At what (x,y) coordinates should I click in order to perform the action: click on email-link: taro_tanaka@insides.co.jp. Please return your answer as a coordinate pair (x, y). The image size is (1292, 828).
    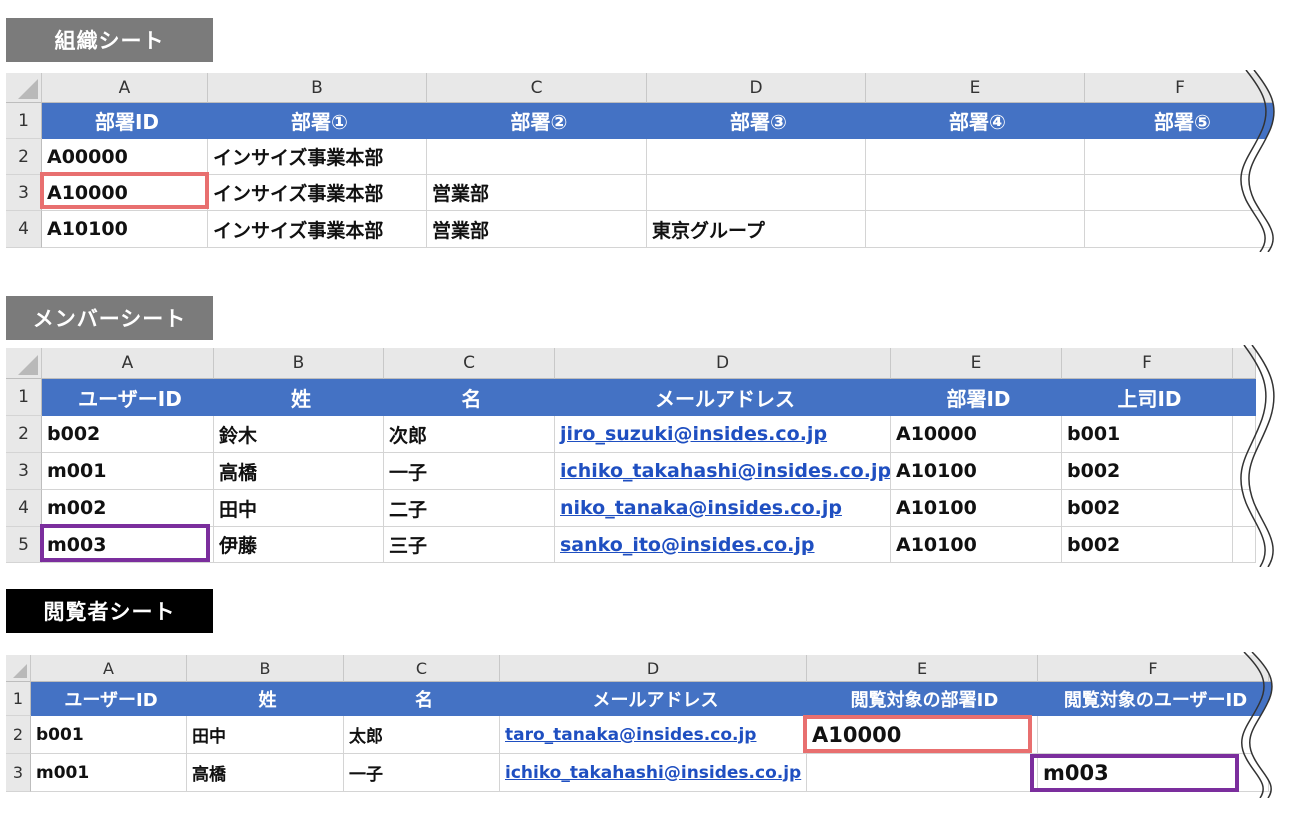
    Looking at the image, I should click on (630, 735).